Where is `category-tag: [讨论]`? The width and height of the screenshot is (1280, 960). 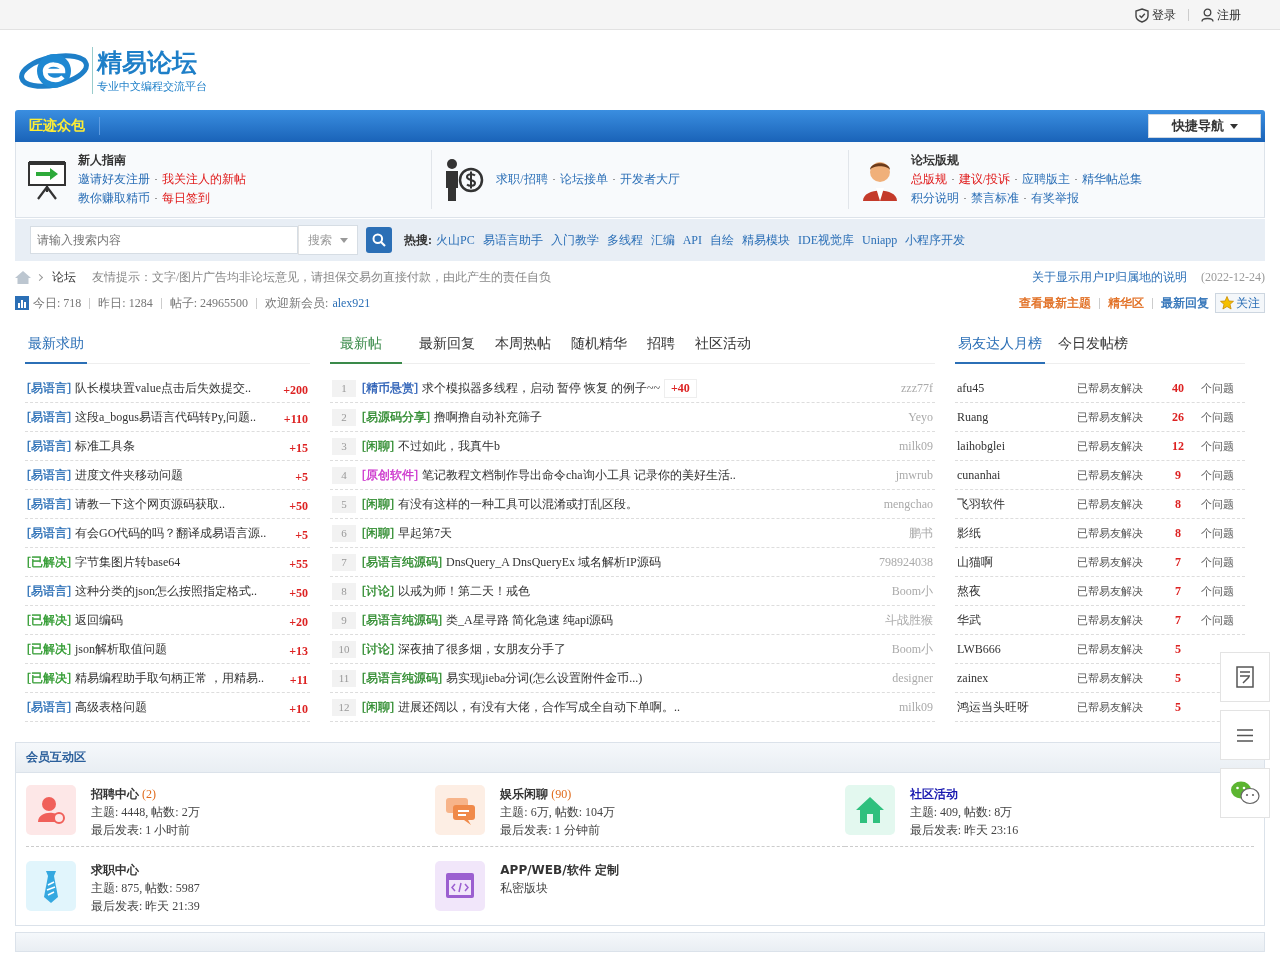
category-tag: [讨论] is located at coordinates (378, 591).